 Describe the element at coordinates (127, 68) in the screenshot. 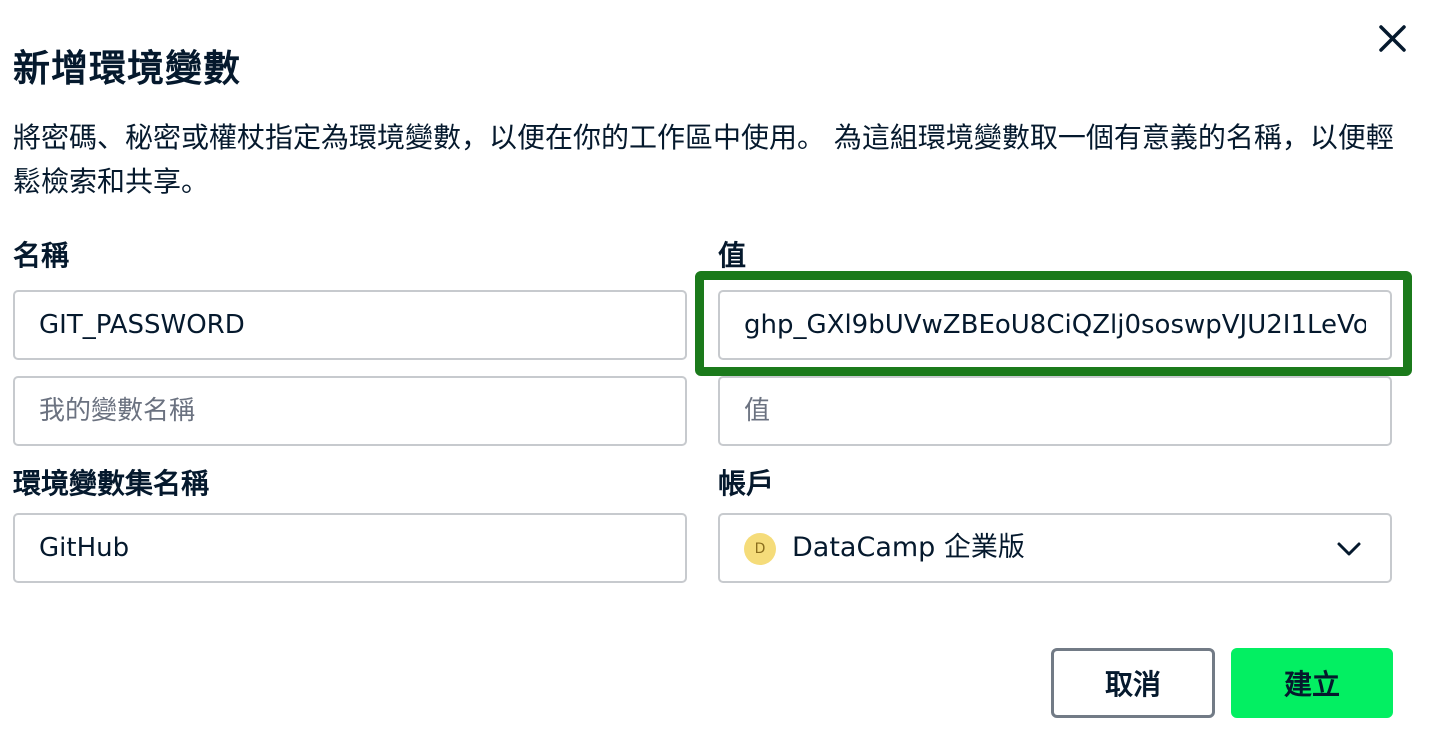

I see `dialog-title: 新增環境變數` at that location.